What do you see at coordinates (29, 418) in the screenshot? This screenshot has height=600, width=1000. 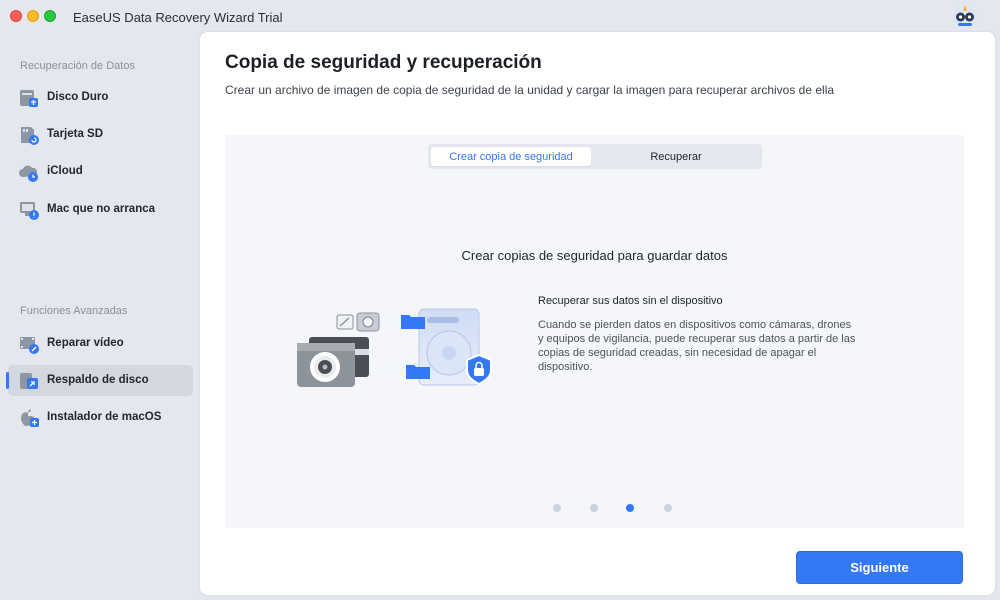 I see `macos-installer-icon` at bounding box center [29, 418].